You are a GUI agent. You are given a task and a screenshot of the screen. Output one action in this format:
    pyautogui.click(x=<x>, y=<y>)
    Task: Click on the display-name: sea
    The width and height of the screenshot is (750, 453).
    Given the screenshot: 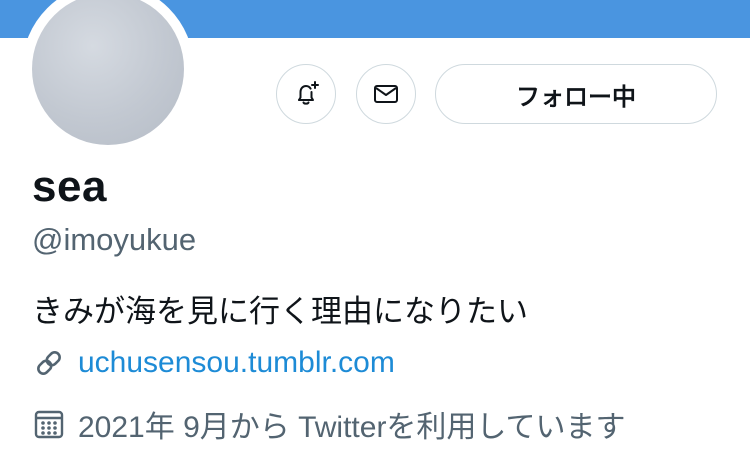 What is the action you would take?
    pyautogui.click(x=69, y=186)
    